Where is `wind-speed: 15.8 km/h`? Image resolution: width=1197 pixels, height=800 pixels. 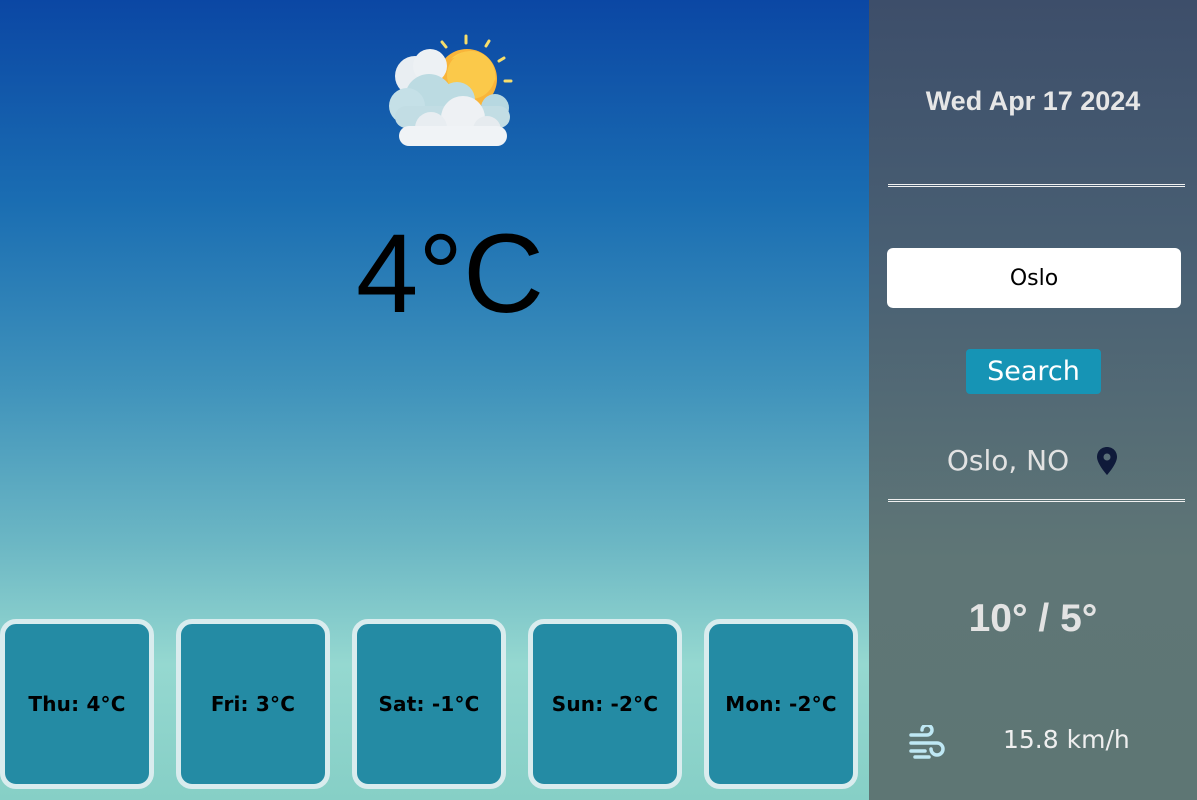
wind-speed: 15.8 km/h is located at coordinates (1066, 739).